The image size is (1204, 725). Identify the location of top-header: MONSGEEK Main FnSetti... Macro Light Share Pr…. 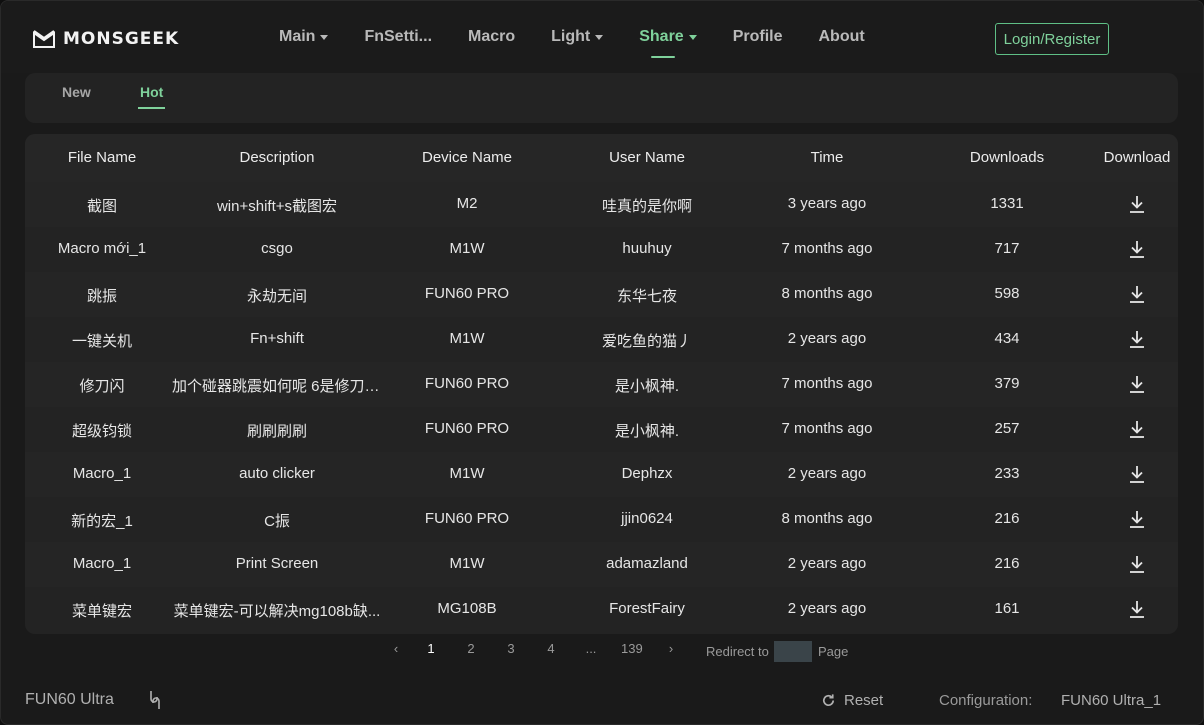
(602, 37).